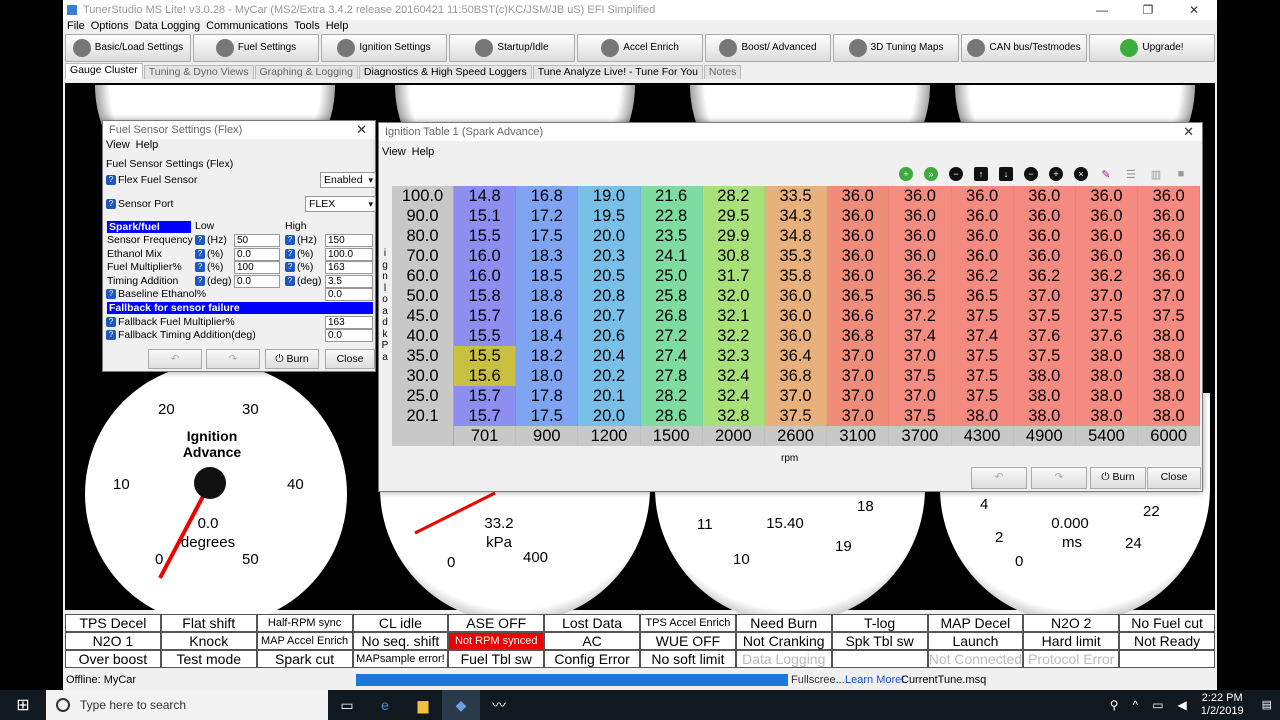 This screenshot has height=720, width=1280. Describe the element at coordinates (423, 376) in the screenshot. I see `load-axis-cell: 30.0` at that location.